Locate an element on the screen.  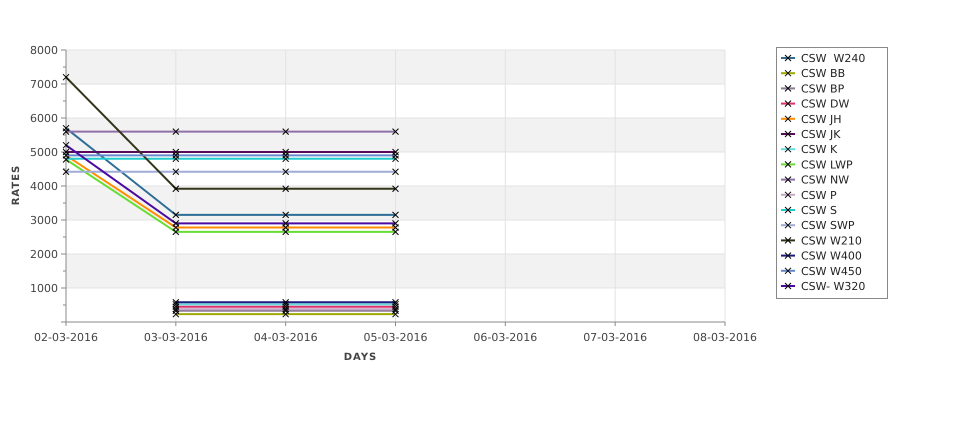
y-tick-label: 3000 is located at coordinates (44, 220).